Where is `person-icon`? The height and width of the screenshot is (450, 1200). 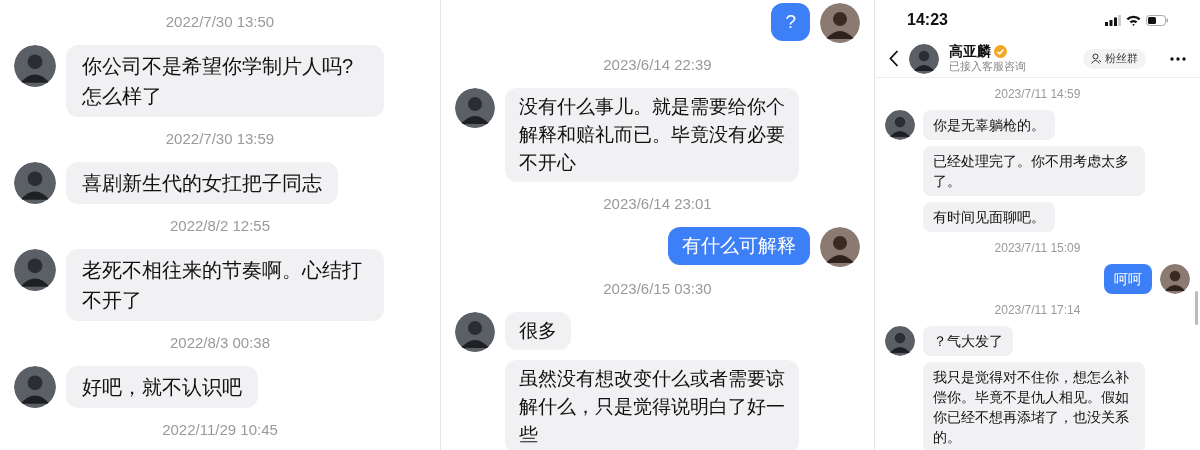
person-icon is located at coordinates (1096, 58).